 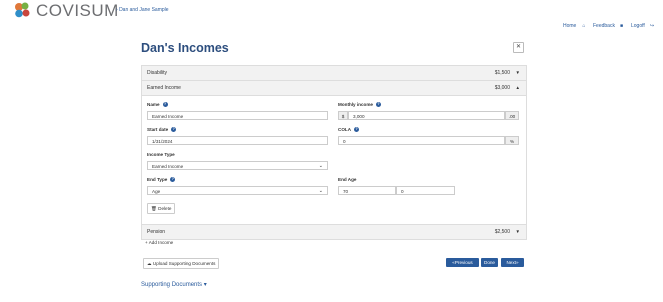 I want to click on end-type-select: Age ⌄, so click(x=237, y=190).